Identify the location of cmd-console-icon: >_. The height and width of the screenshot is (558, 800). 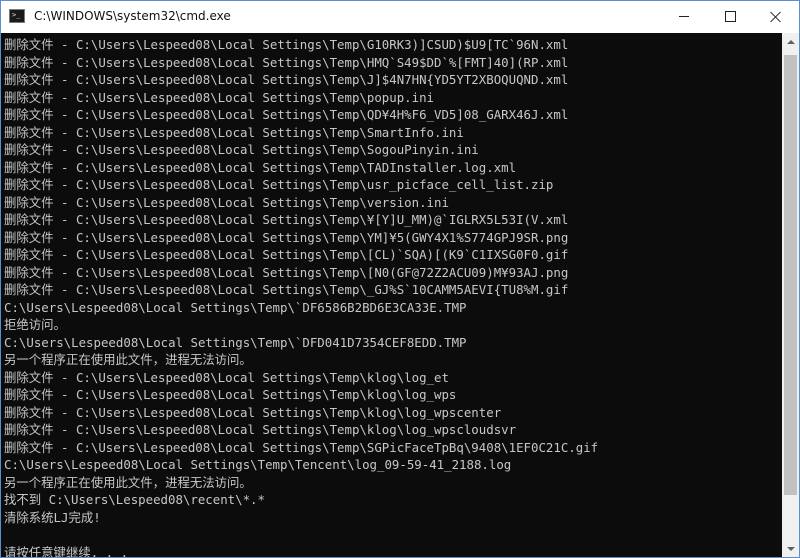
(17, 16).